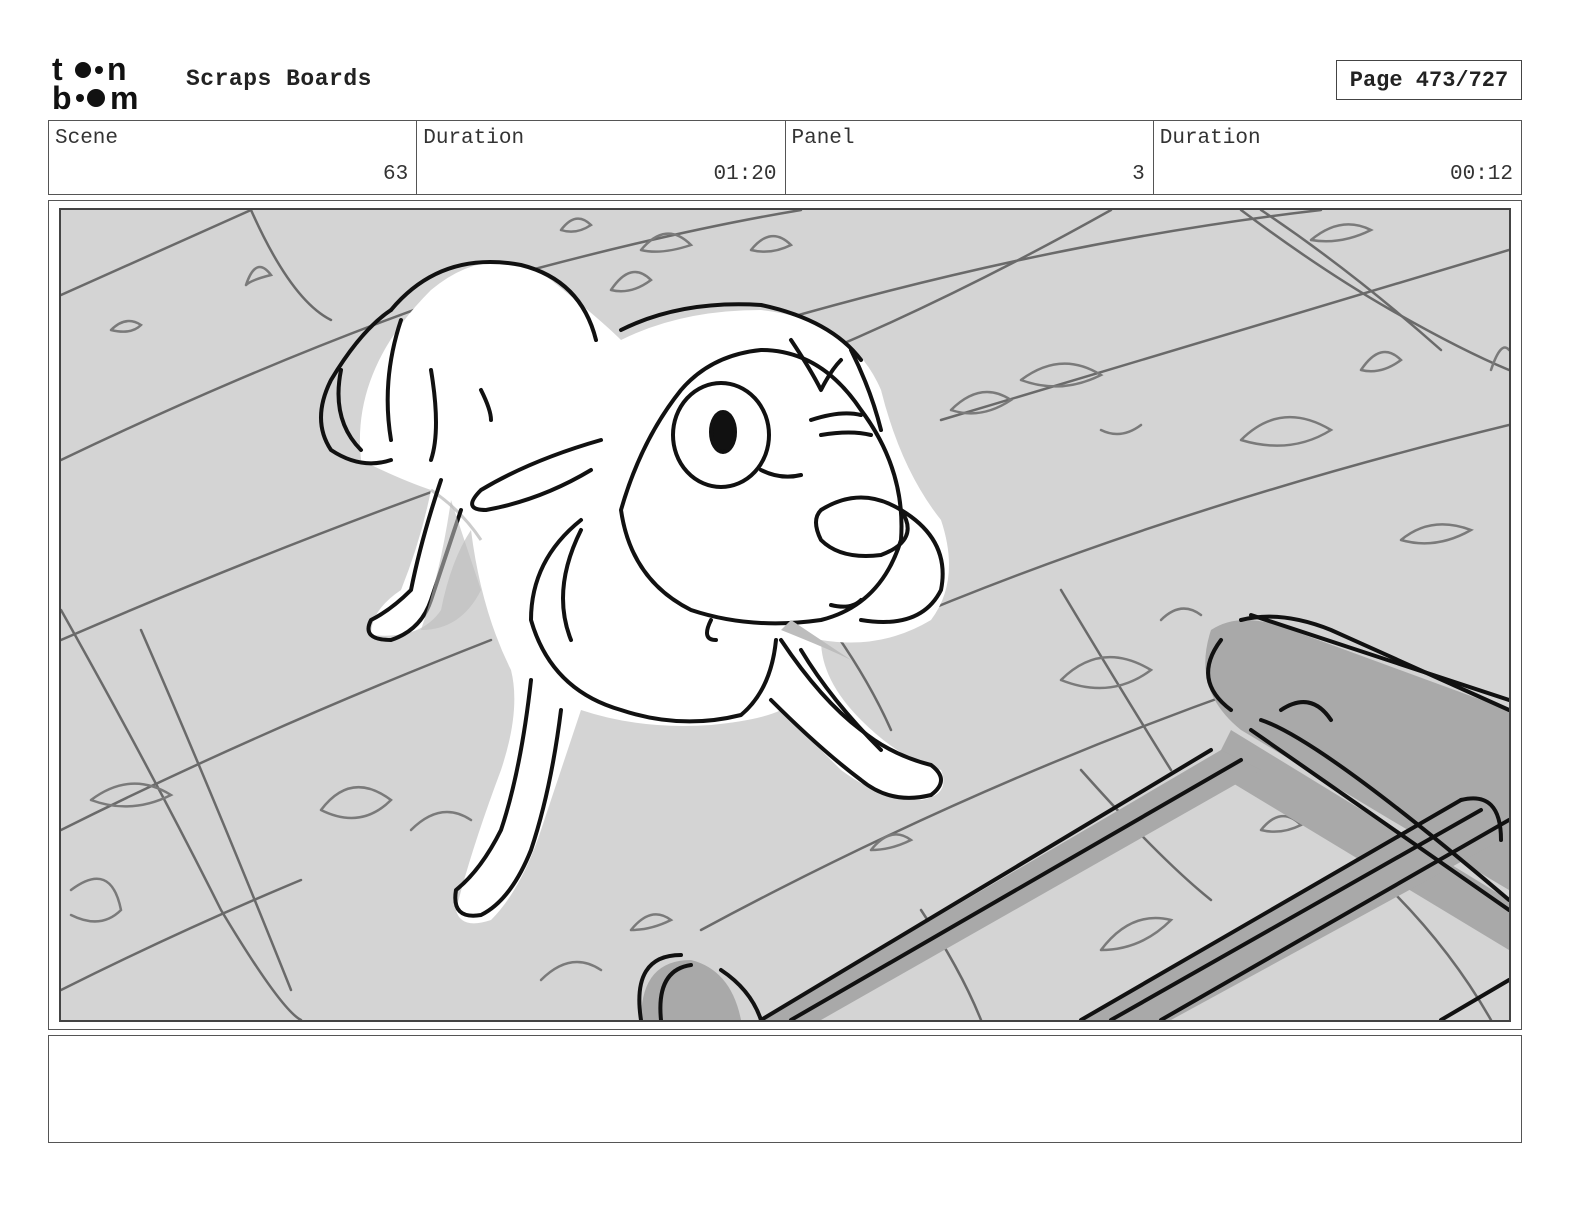 The image size is (1584, 1224). What do you see at coordinates (601, 157) in the screenshot?
I see `scene-duration-cell: Duration 01:20` at bounding box center [601, 157].